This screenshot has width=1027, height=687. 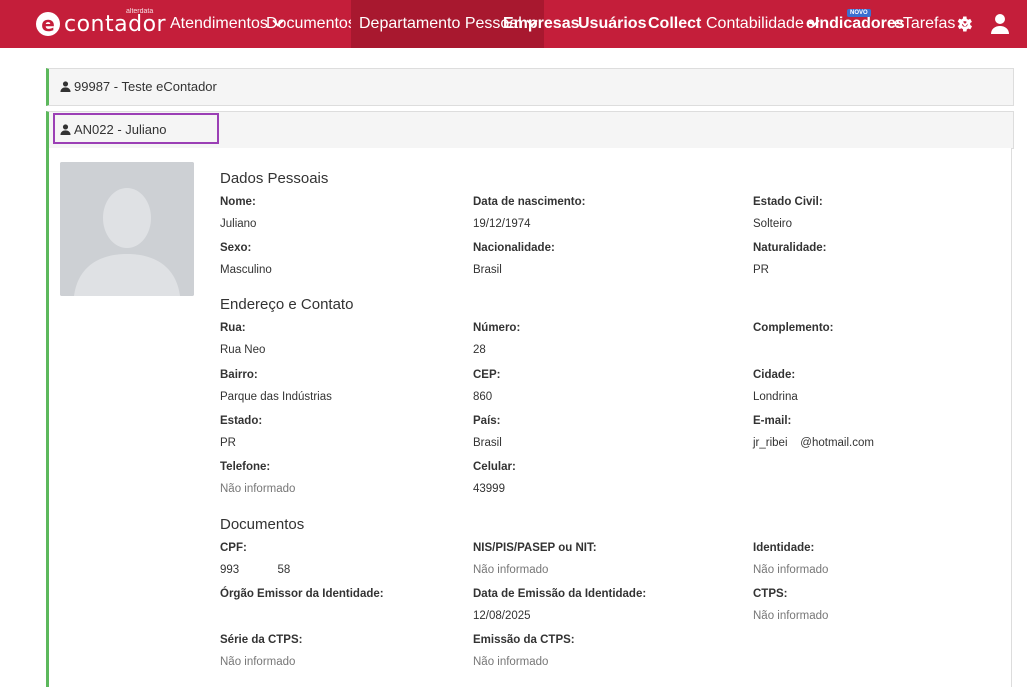 I want to click on nav-eindicadores: eIndicadores NOVO, so click(x=855, y=24).